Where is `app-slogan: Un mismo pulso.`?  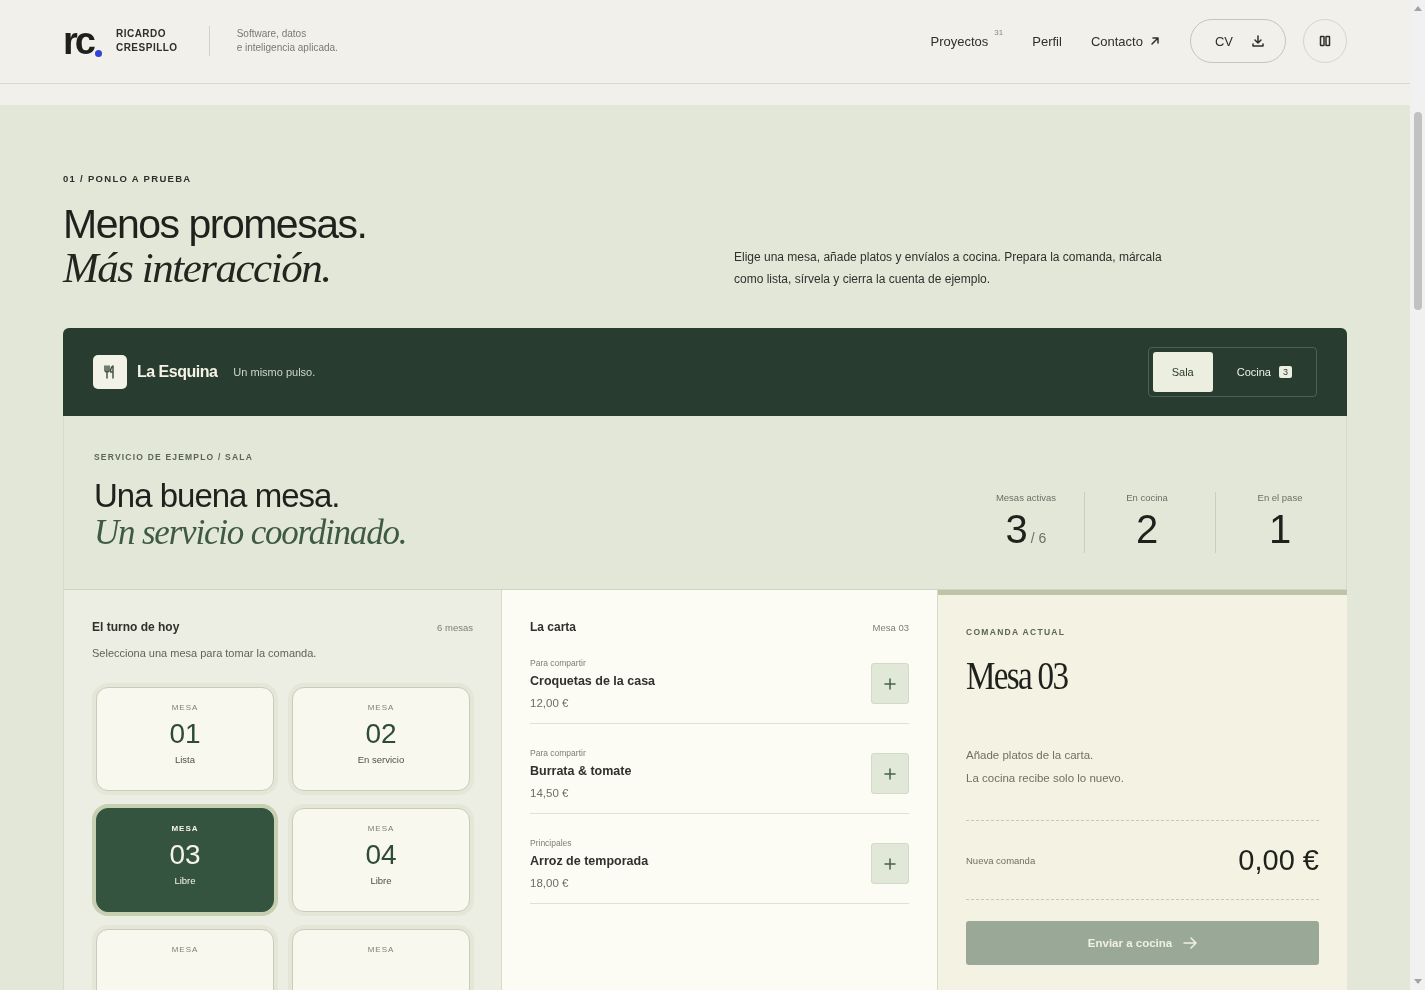 app-slogan: Un mismo pulso. is located at coordinates (274, 372).